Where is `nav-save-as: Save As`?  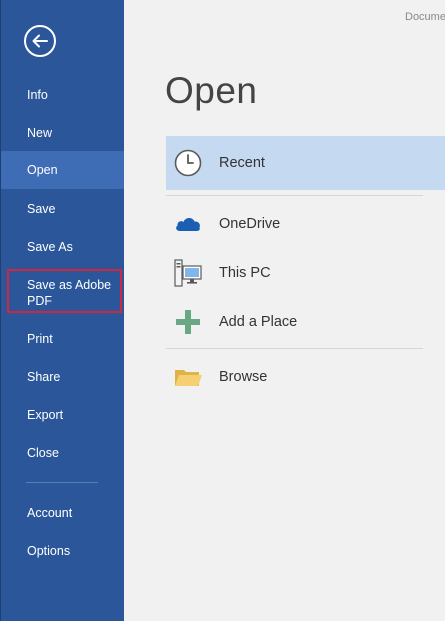
nav-save-as: Save As is located at coordinates (62, 247).